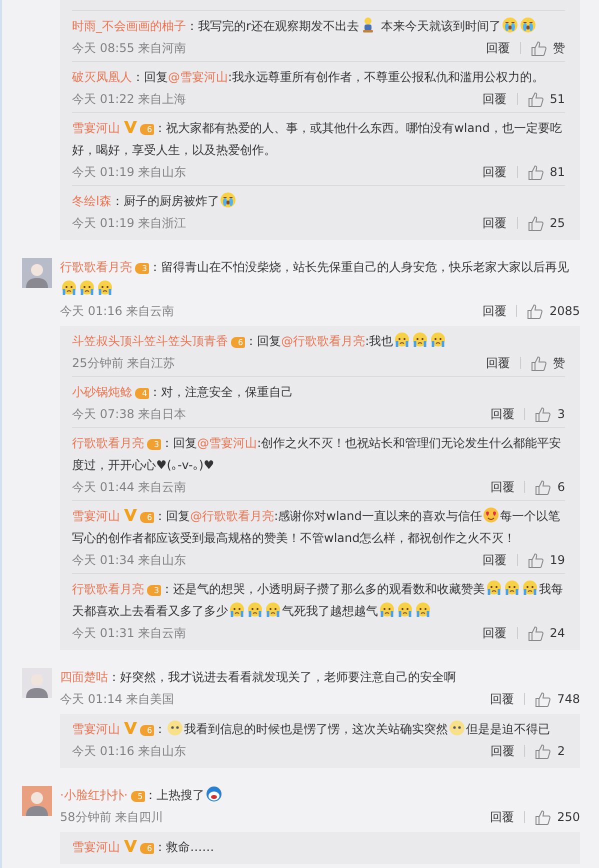 This screenshot has height=868, width=599. I want to click on level-badge: 4, so click(142, 393).